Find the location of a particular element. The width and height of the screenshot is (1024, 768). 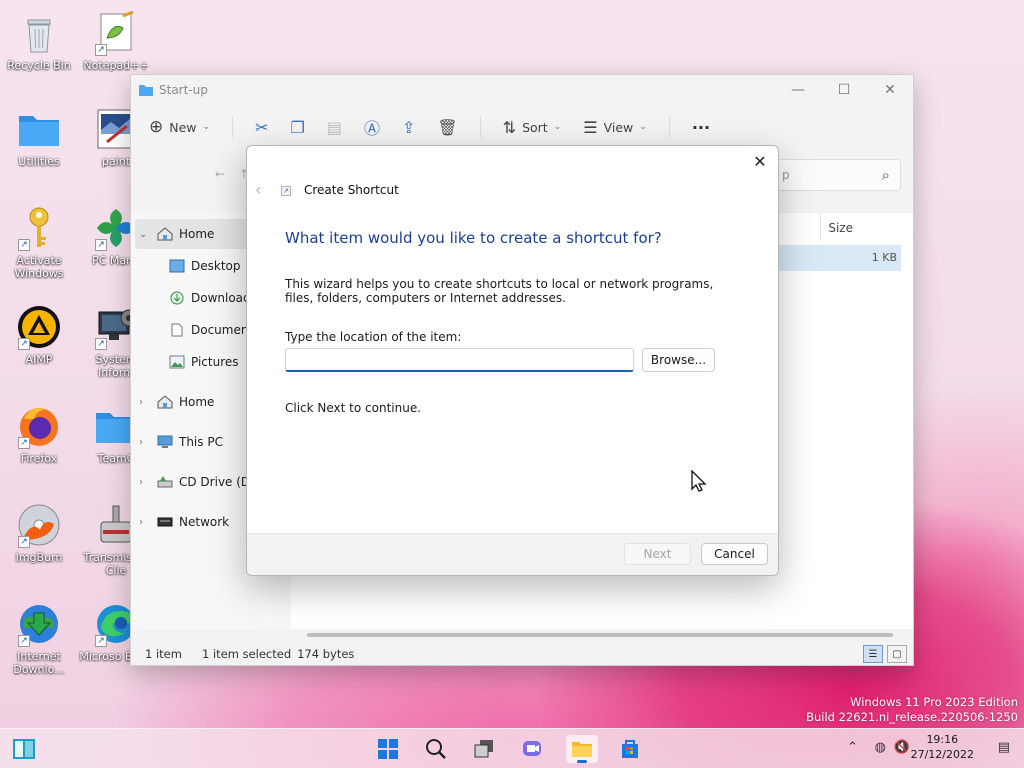

window-title: Start-up is located at coordinates (183, 90).